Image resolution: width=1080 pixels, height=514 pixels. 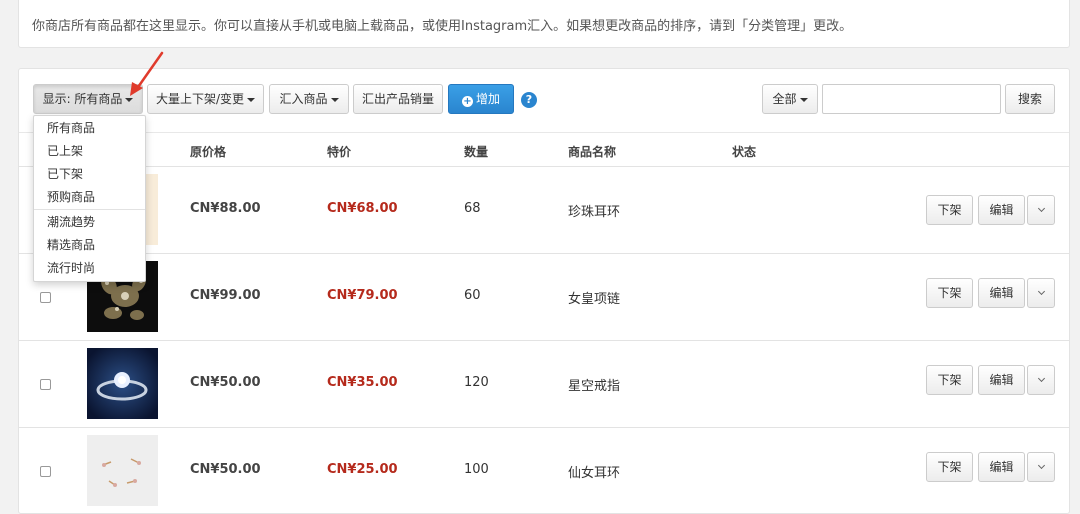 I want to click on original-price: CN¥88.00, so click(x=225, y=208).